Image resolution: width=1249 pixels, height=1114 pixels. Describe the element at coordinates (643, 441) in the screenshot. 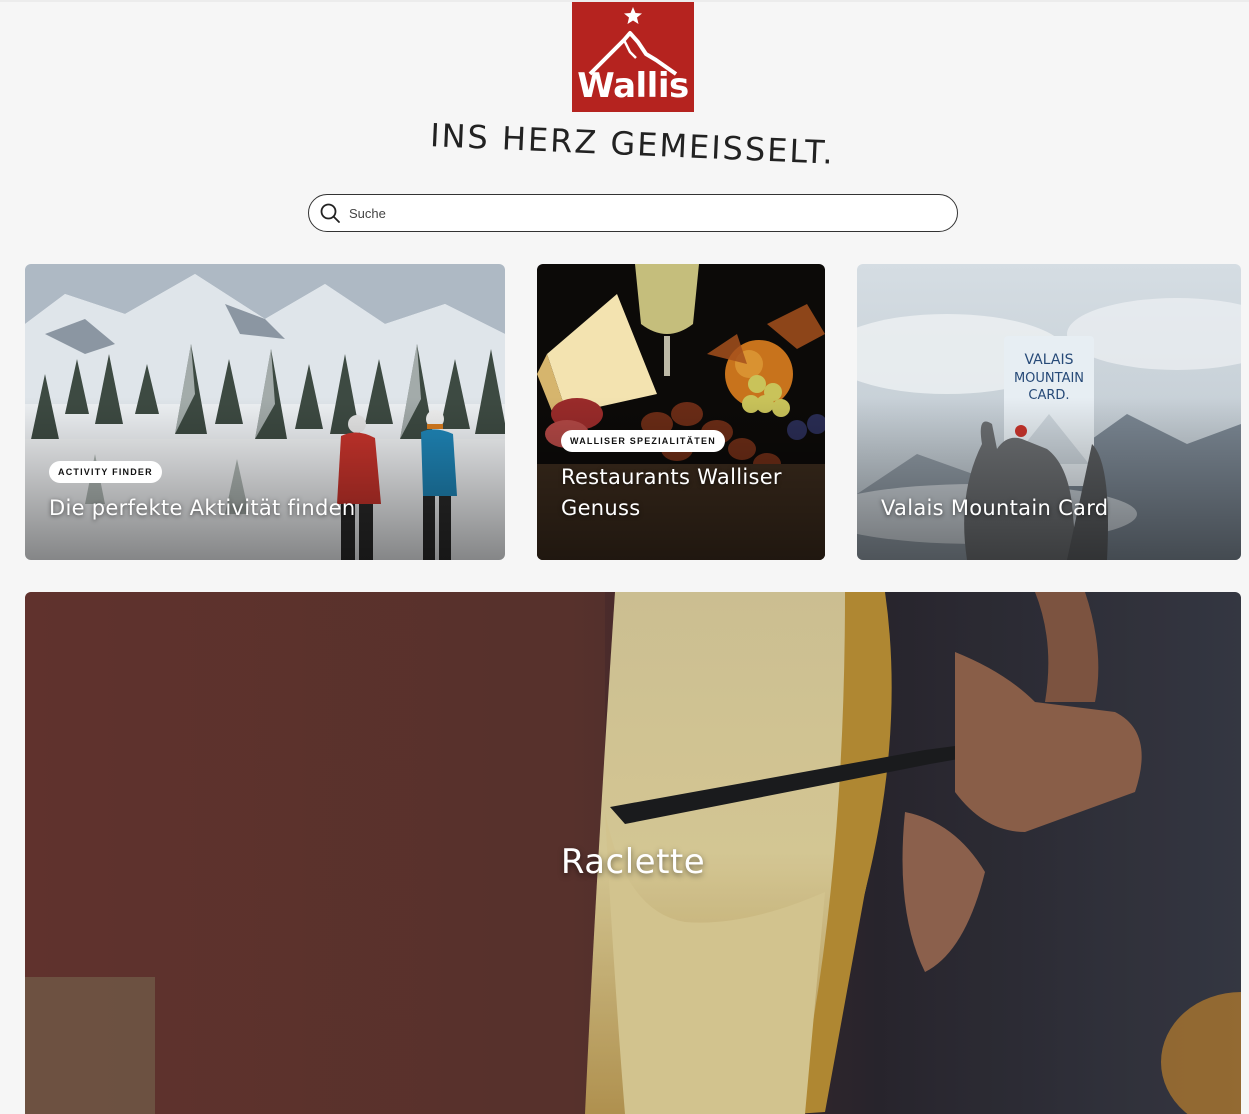

I see `card-tag: WALLISER SPEZIALITÄTEN` at that location.